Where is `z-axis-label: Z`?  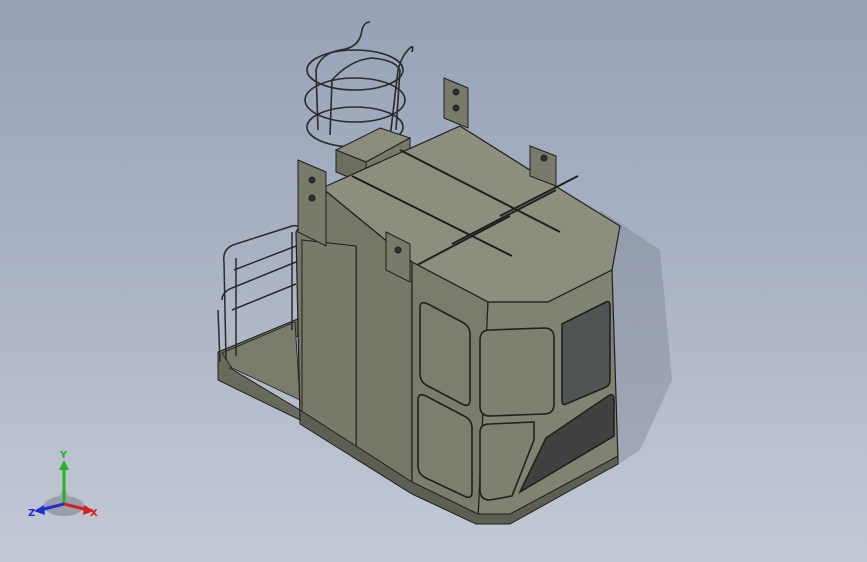 z-axis-label: Z is located at coordinates (31, 513).